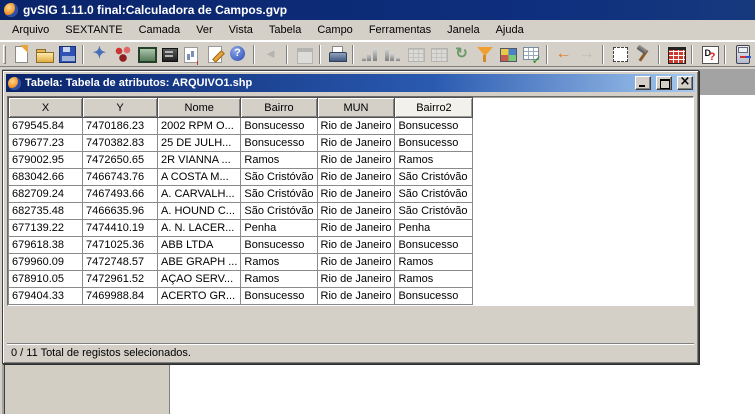 The width and height of the screenshot is (755, 414). What do you see at coordinates (619, 54) in the screenshot?
I see `selection-tools-icon` at bounding box center [619, 54].